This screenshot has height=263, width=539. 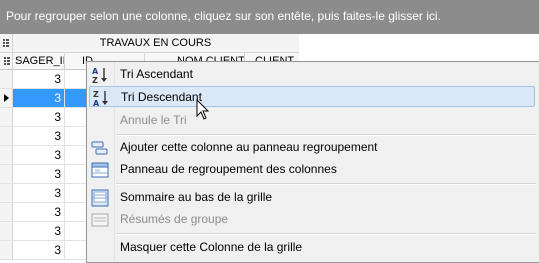 What do you see at coordinates (203, 109) in the screenshot?
I see `mouse-pointer-icon` at bounding box center [203, 109].